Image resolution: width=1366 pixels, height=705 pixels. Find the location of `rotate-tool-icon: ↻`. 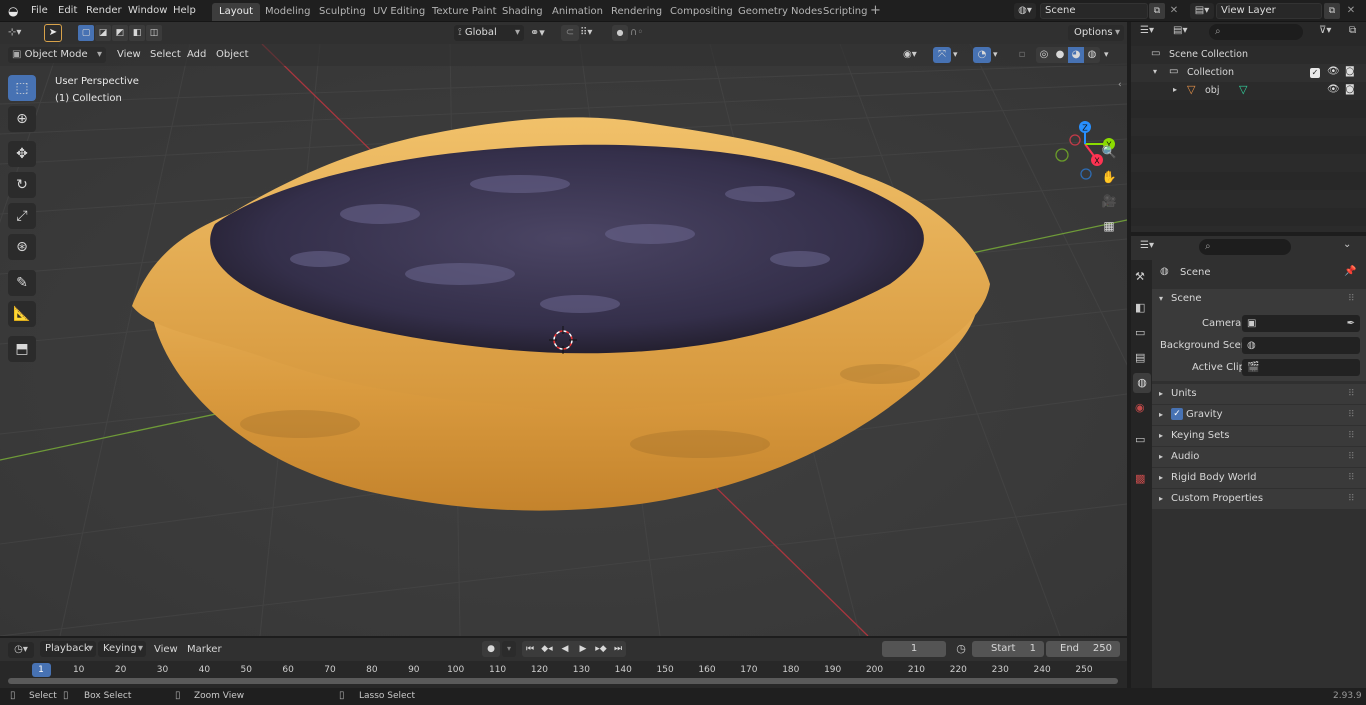

rotate-tool-icon: ↻ is located at coordinates (22, 185).